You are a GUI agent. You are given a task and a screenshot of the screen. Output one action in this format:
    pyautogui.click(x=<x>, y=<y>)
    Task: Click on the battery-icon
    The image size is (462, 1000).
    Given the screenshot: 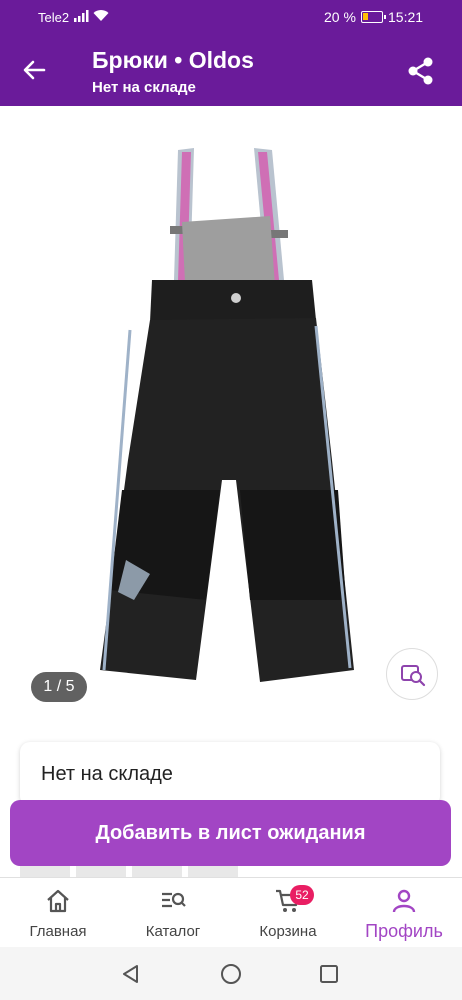 What is the action you would take?
    pyautogui.click(x=373, y=17)
    